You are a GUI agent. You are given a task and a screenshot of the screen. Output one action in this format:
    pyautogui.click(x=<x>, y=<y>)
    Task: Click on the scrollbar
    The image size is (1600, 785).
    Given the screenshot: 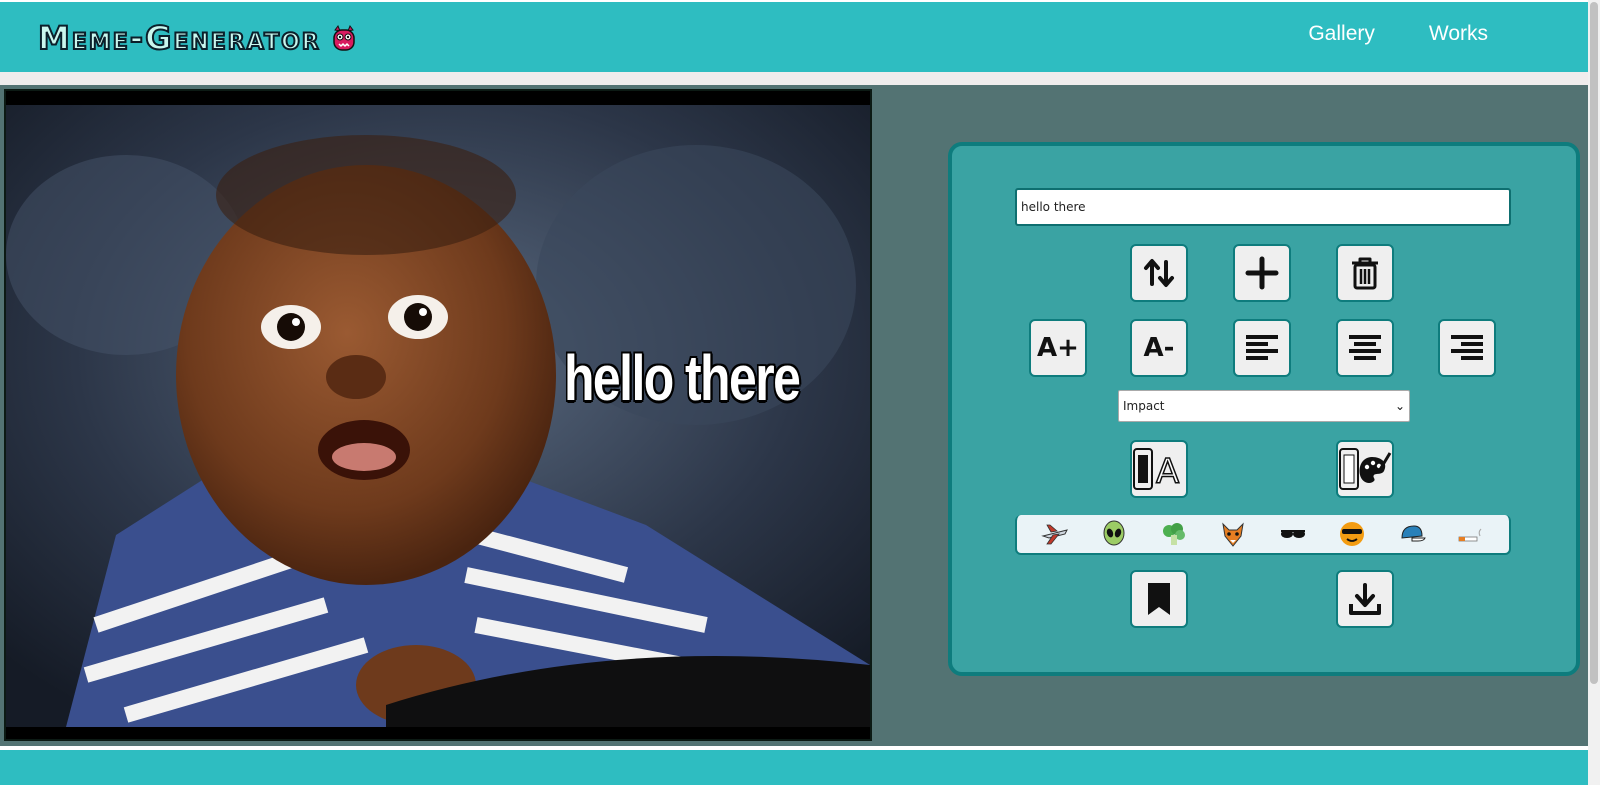 What is the action you would take?
    pyautogui.click(x=1594, y=392)
    